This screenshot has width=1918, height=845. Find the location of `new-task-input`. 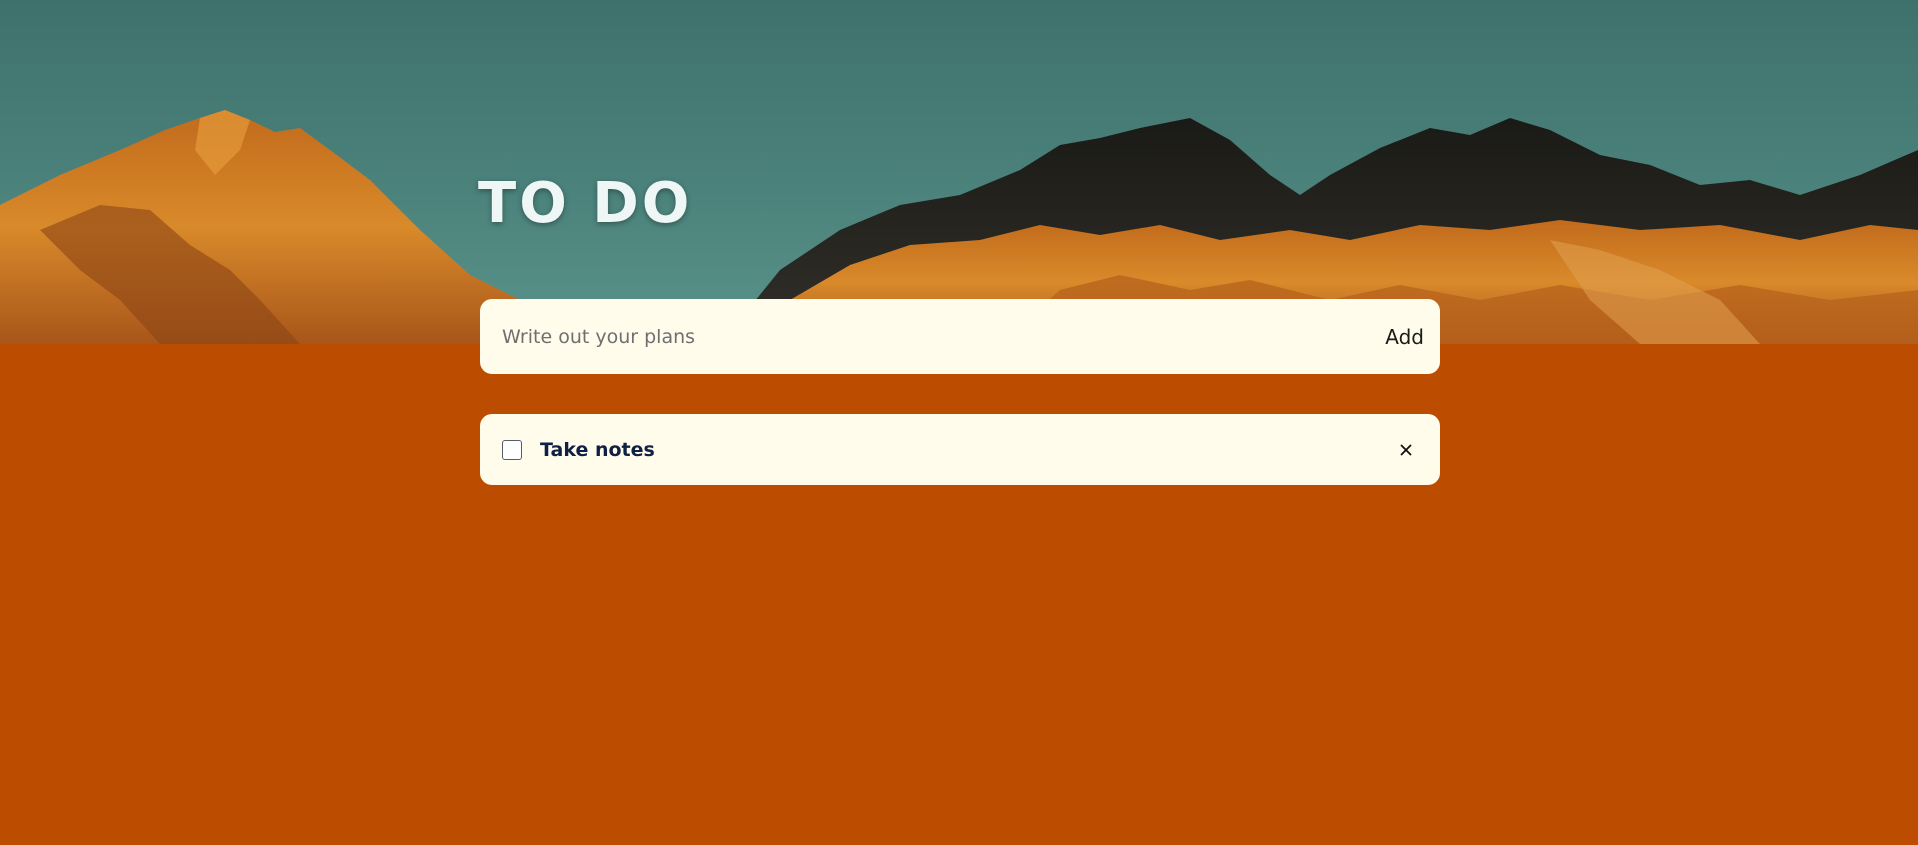

new-task-input is located at coordinates (938, 336).